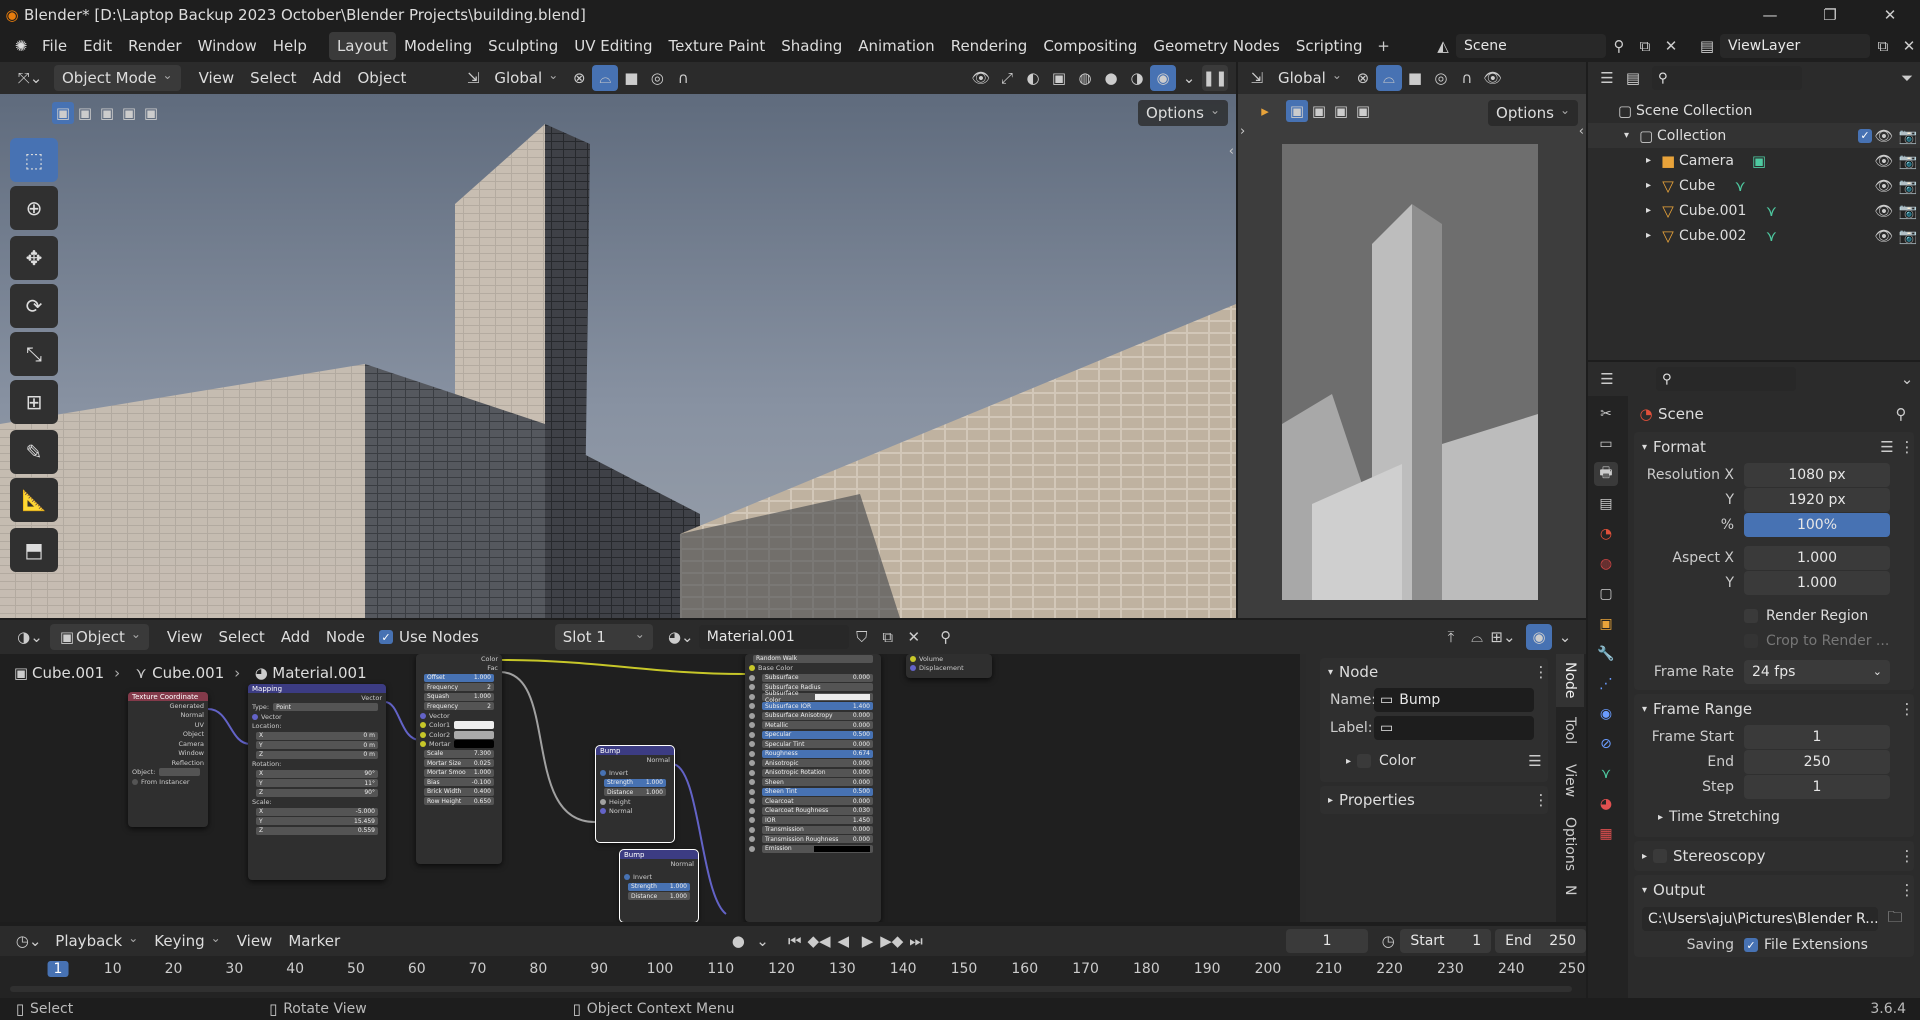  I want to click on current-frame-field: 1, so click(1327, 941).